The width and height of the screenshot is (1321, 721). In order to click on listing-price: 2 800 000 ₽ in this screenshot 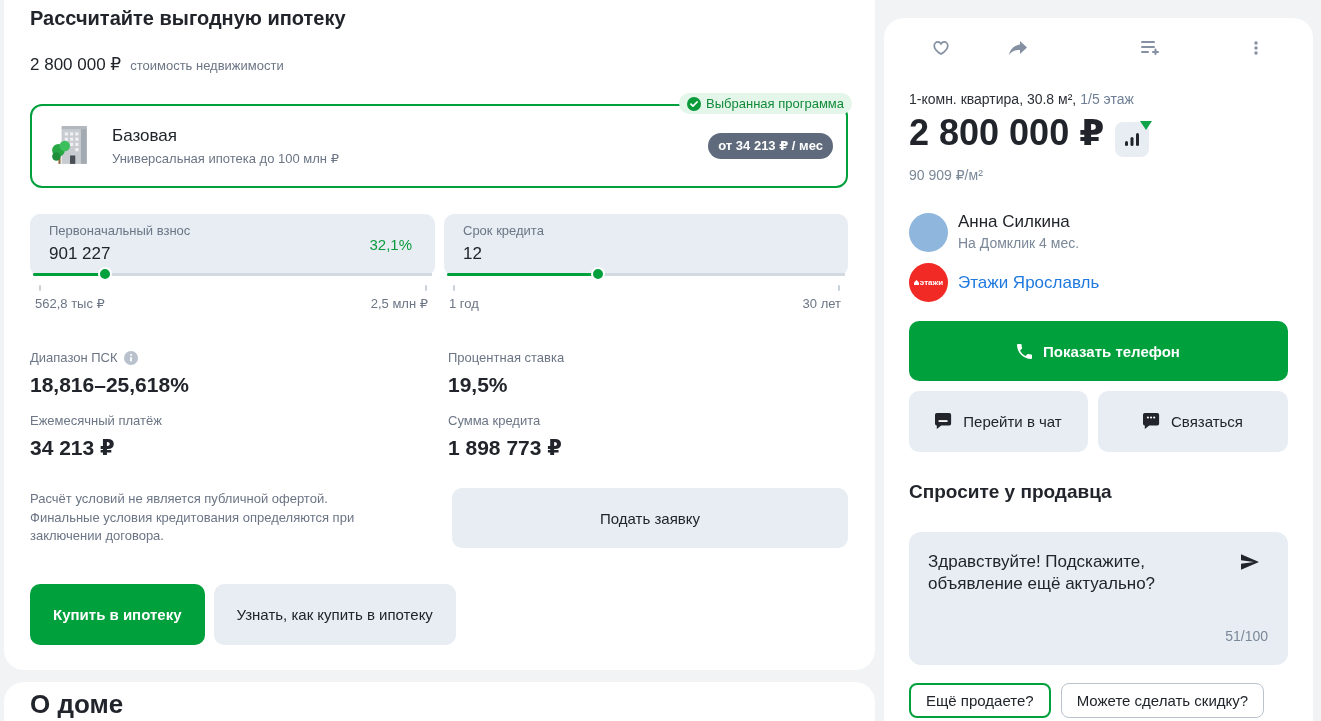, I will do `click(1007, 133)`.